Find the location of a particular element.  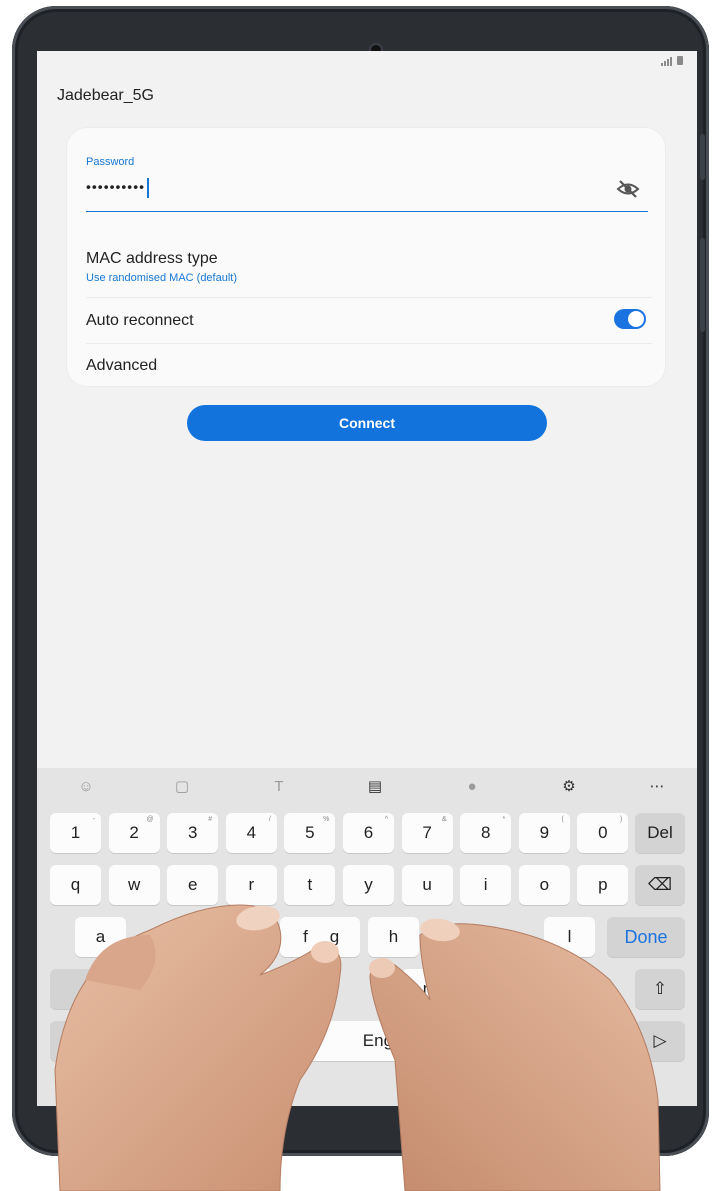

emoji-icon: ☺ is located at coordinates (86, 787).